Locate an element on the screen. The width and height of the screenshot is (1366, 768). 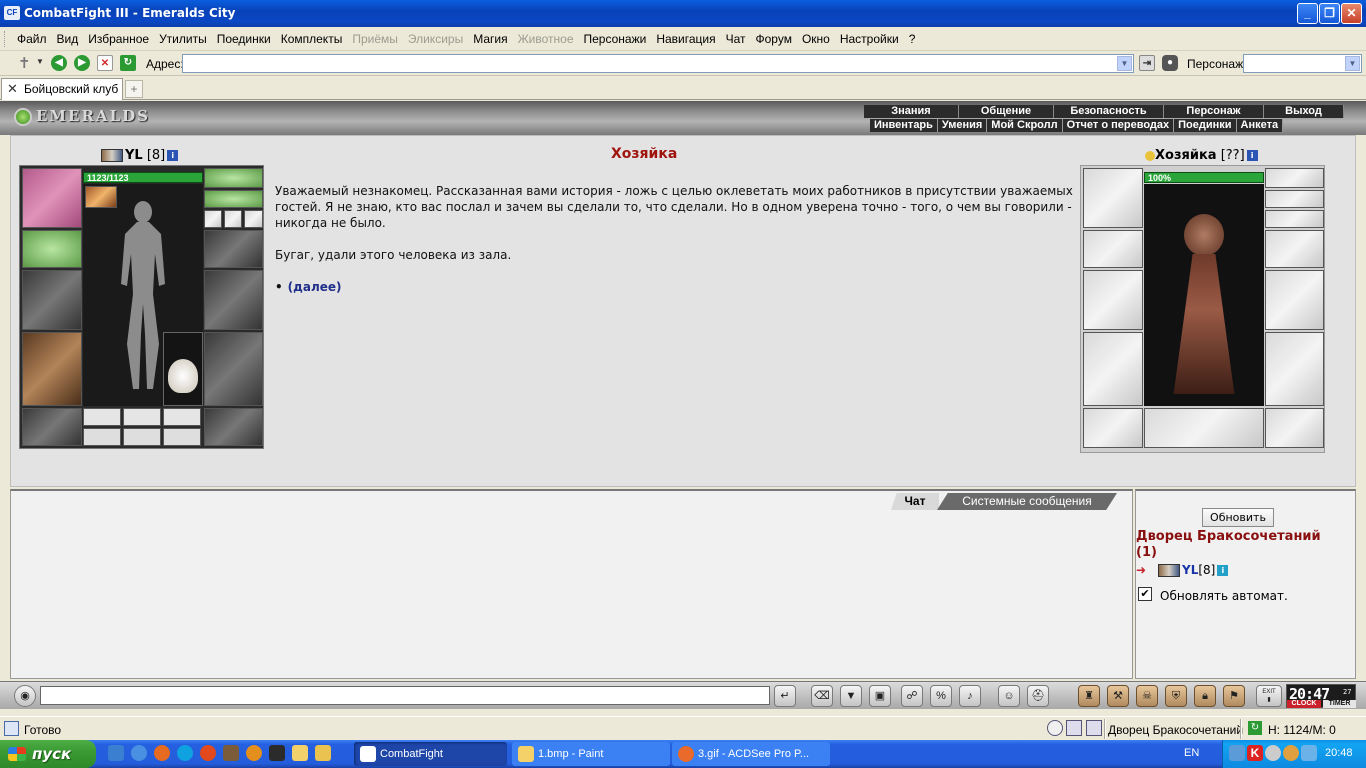
flag-icon: ⚑ is located at coordinates (1234, 696).